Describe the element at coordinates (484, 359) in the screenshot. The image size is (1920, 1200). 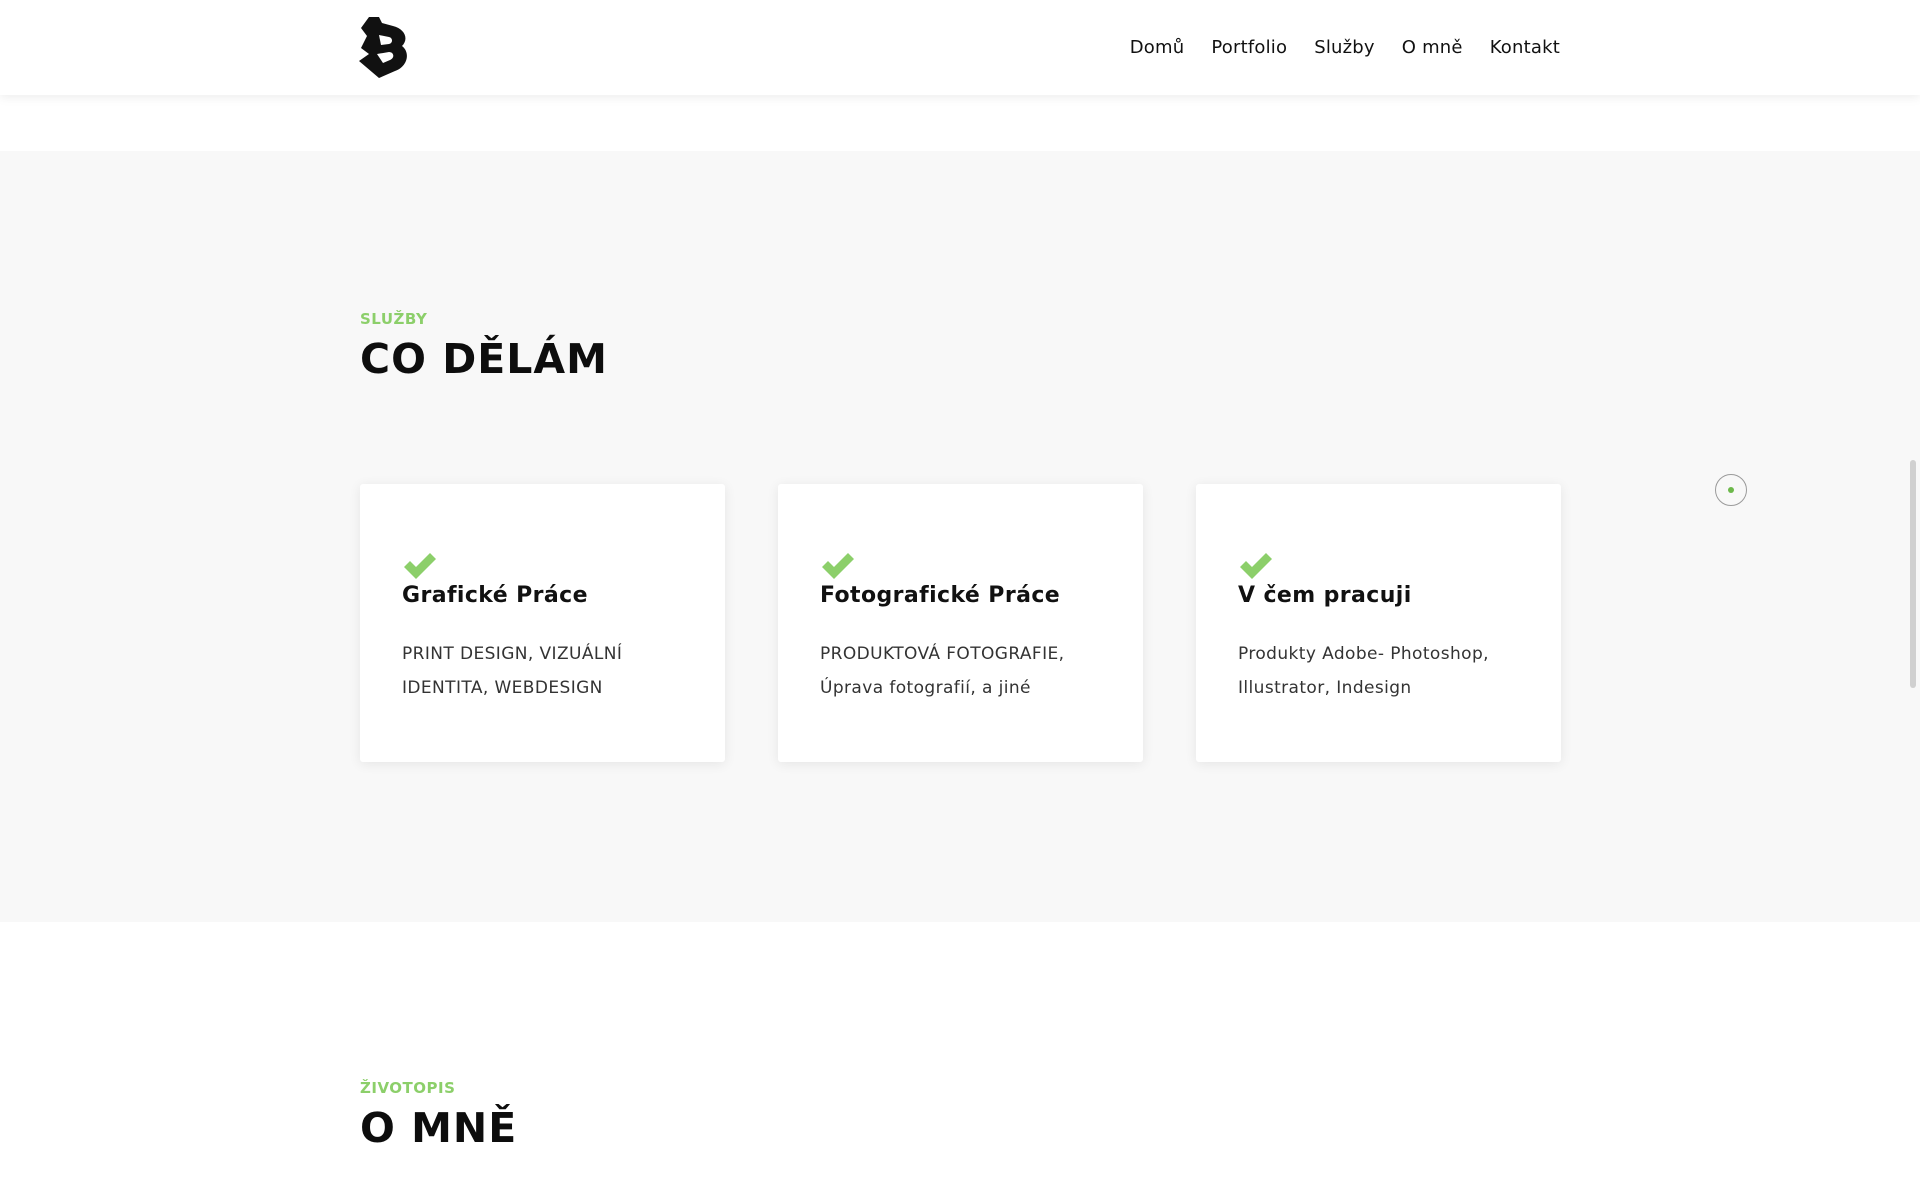
I see `services-title: CO DĚLÁM` at that location.